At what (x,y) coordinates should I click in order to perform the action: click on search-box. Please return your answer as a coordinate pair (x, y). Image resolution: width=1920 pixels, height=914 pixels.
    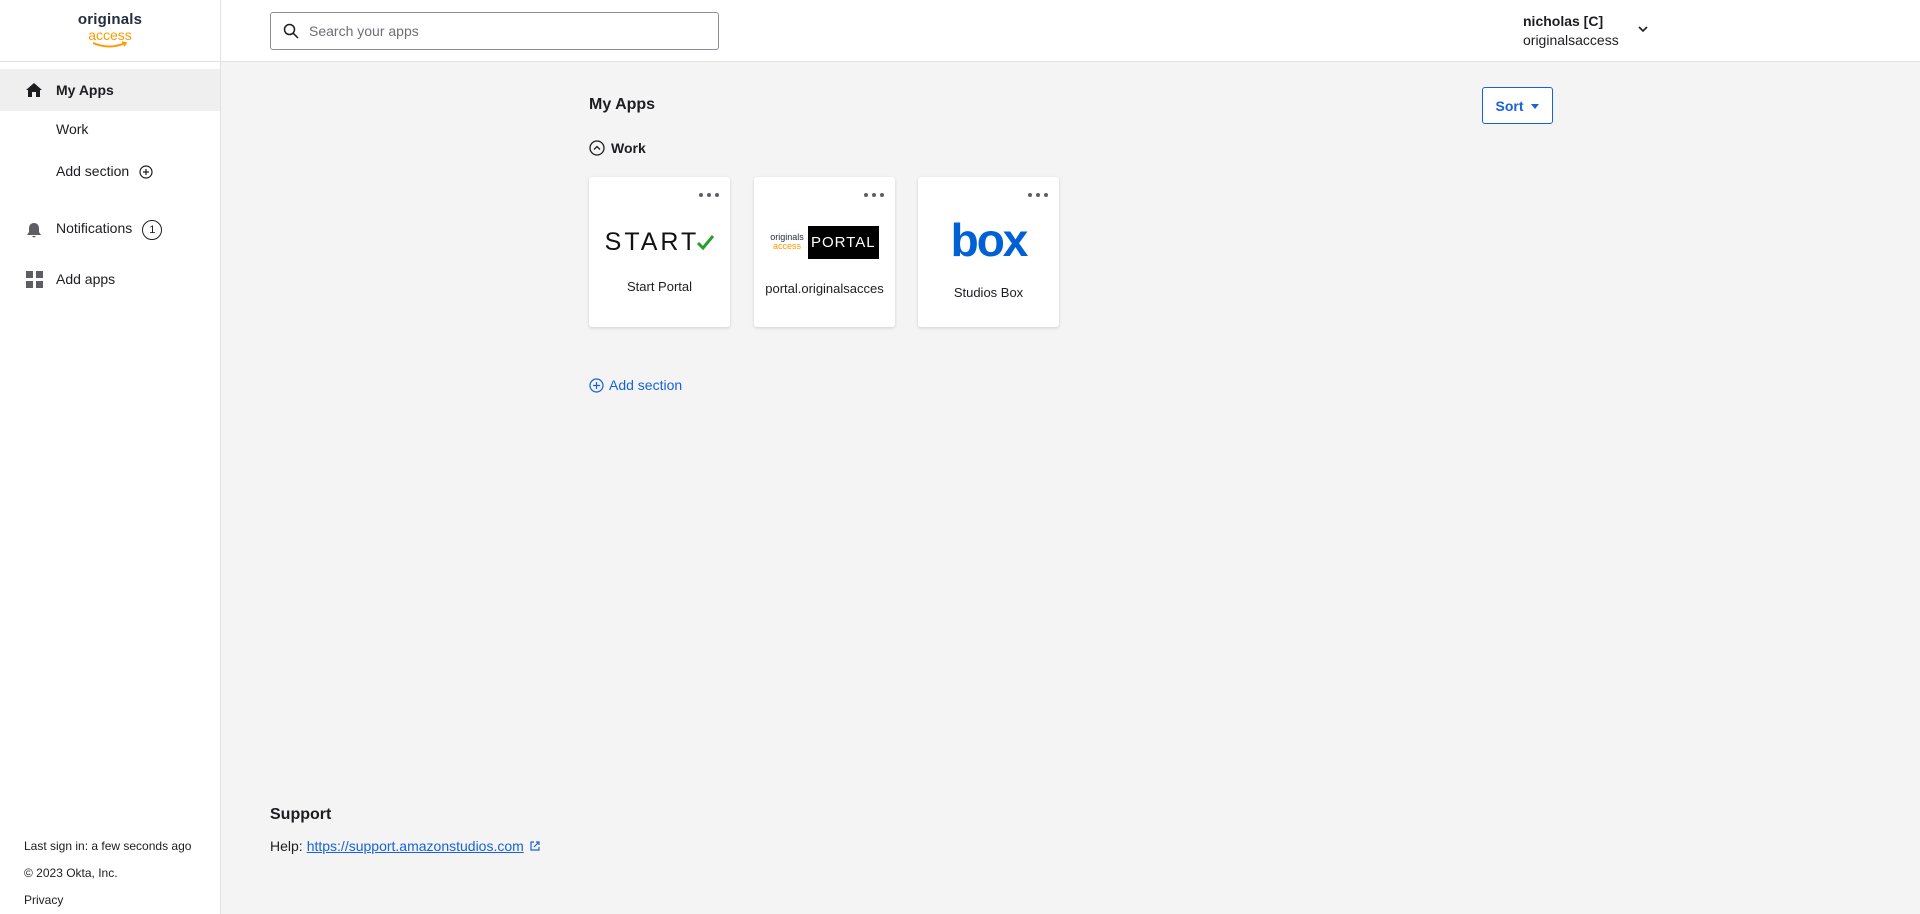
    Looking at the image, I should click on (494, 31).